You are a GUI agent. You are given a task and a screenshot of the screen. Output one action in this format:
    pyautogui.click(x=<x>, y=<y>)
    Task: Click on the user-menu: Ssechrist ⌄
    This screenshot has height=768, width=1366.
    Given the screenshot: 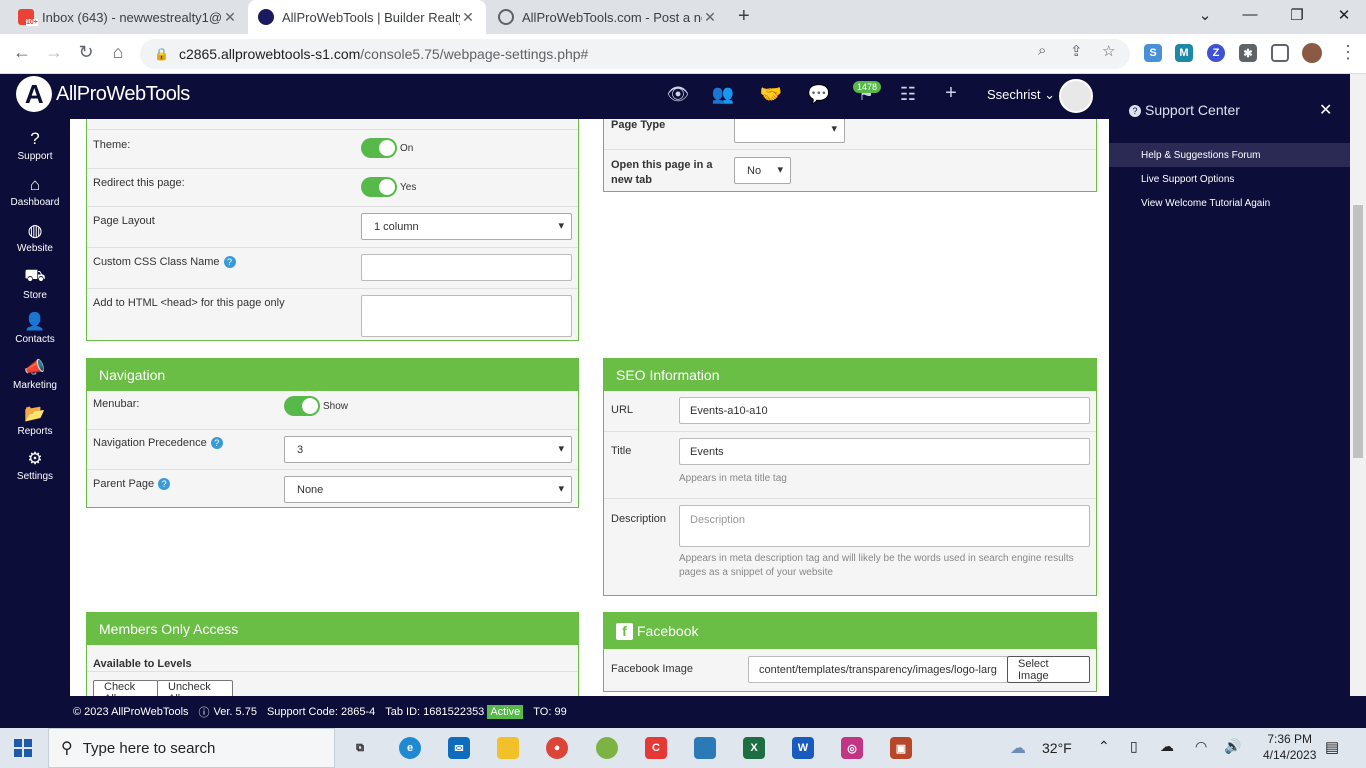 What is the action you would take?
    pyautogui.click(x=1021, y=95)
    